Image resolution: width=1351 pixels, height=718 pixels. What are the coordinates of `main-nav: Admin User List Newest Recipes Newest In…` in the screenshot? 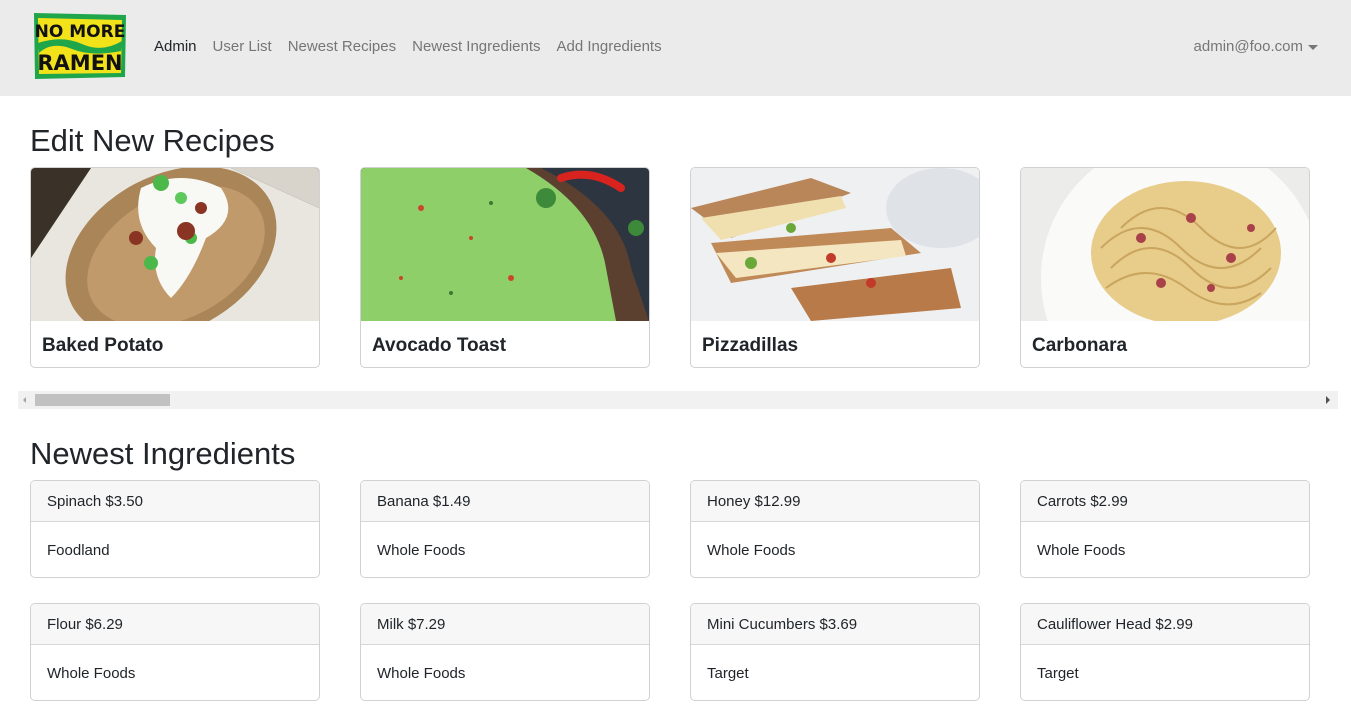 It's located at (416, 47).